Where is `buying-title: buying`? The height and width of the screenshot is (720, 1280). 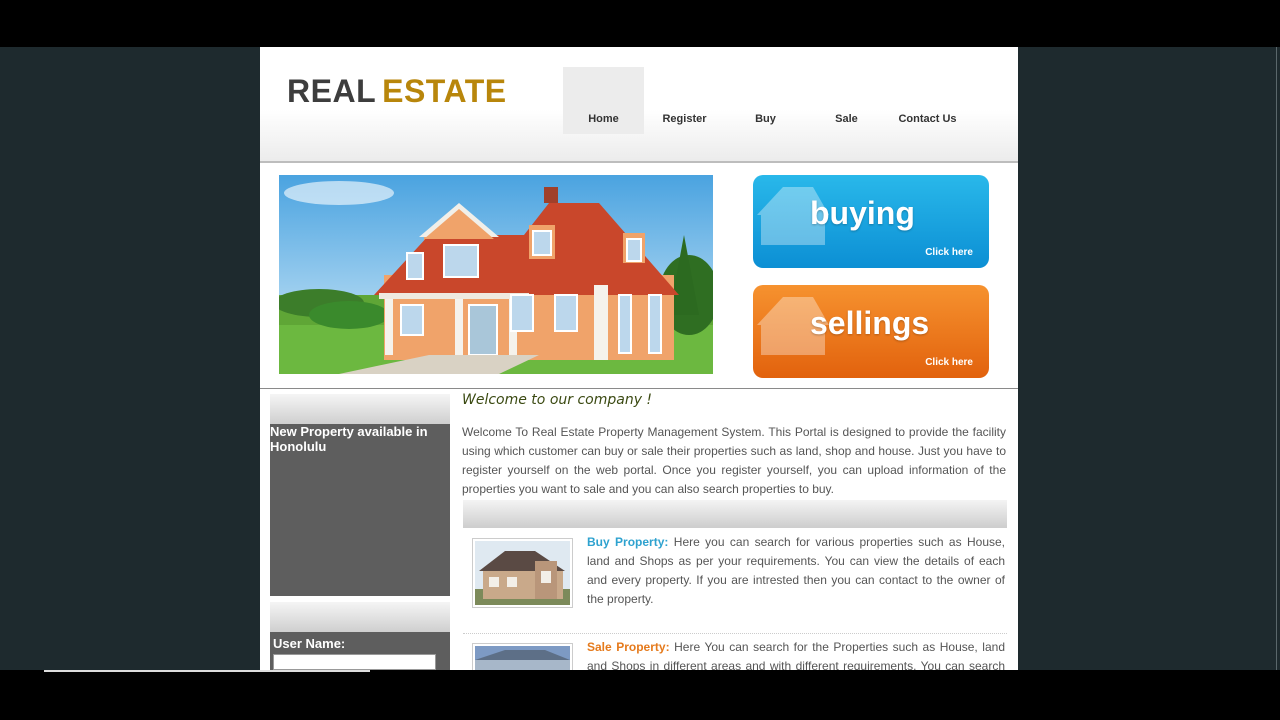
buying-title: buying is located at coordinates (862, 213).